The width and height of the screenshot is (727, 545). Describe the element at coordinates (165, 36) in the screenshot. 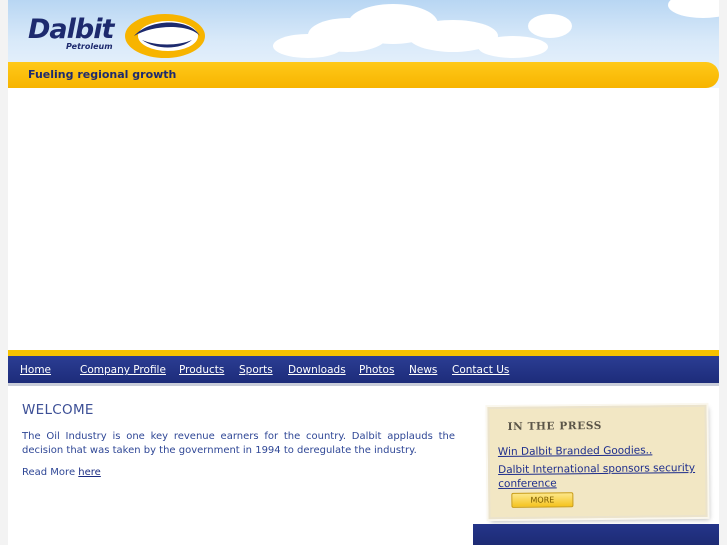

I see `logo-swoosh-icon` at that location.